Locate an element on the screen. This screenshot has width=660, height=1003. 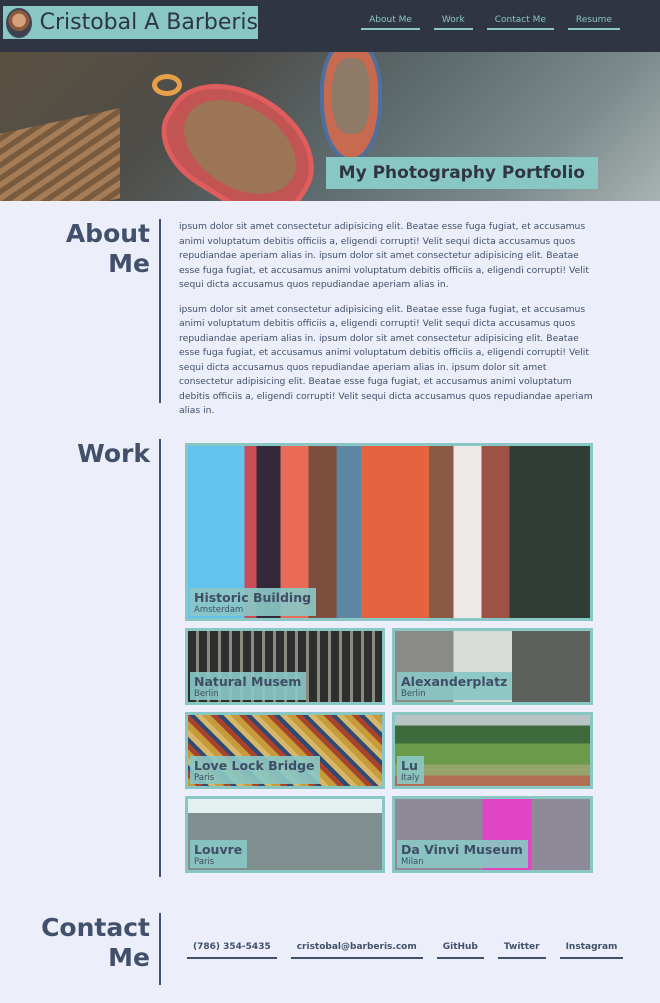
about-title: About Me is located at coordinates (95, 249).